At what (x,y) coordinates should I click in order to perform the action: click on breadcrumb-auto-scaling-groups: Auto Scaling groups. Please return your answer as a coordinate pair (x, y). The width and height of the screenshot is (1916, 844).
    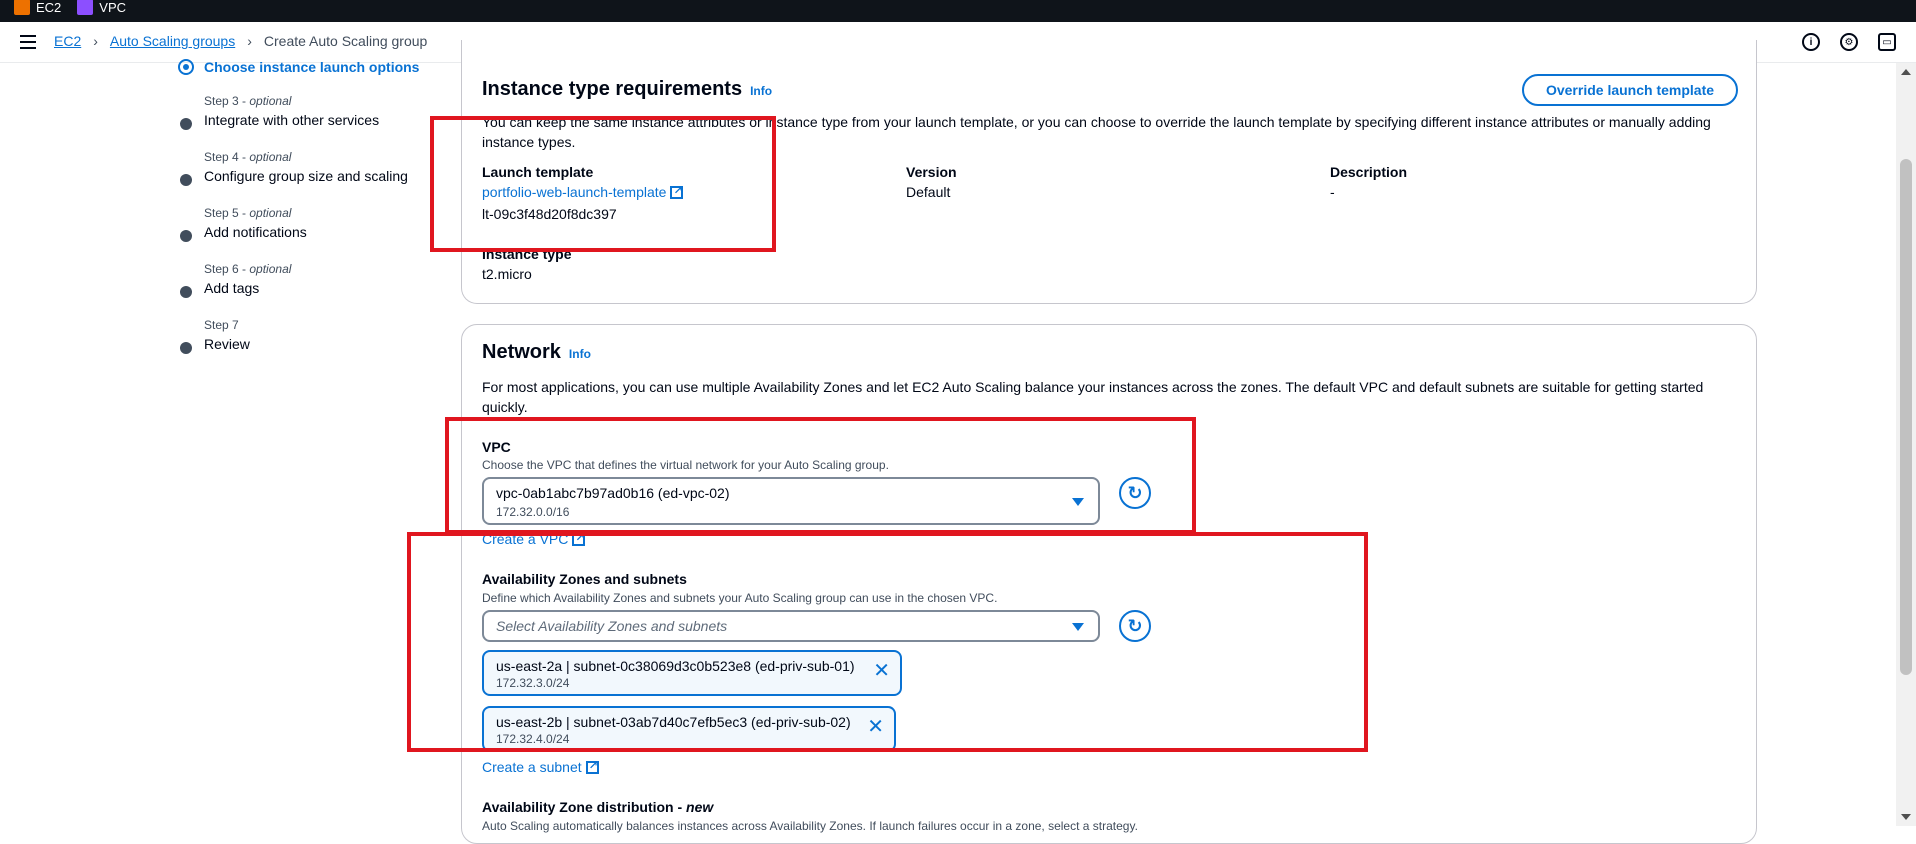
    Looking at the image, I should click on (172, 41).